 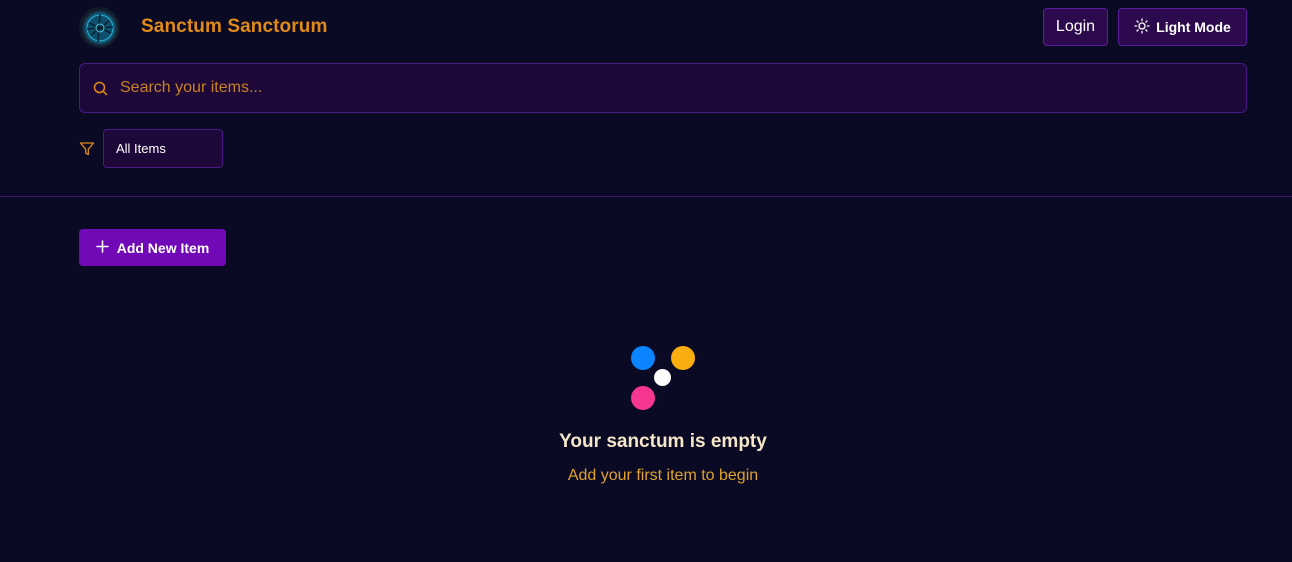 I want to click on pink-dot, so click(x=643, y=398).